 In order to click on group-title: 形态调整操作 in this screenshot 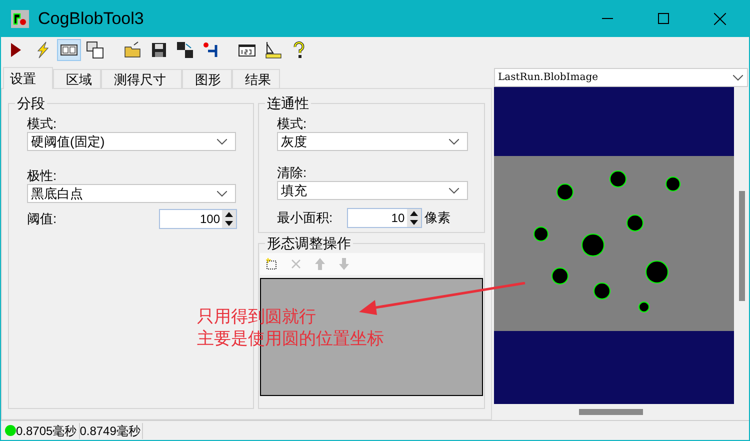, I will do `click(309, 243)`.